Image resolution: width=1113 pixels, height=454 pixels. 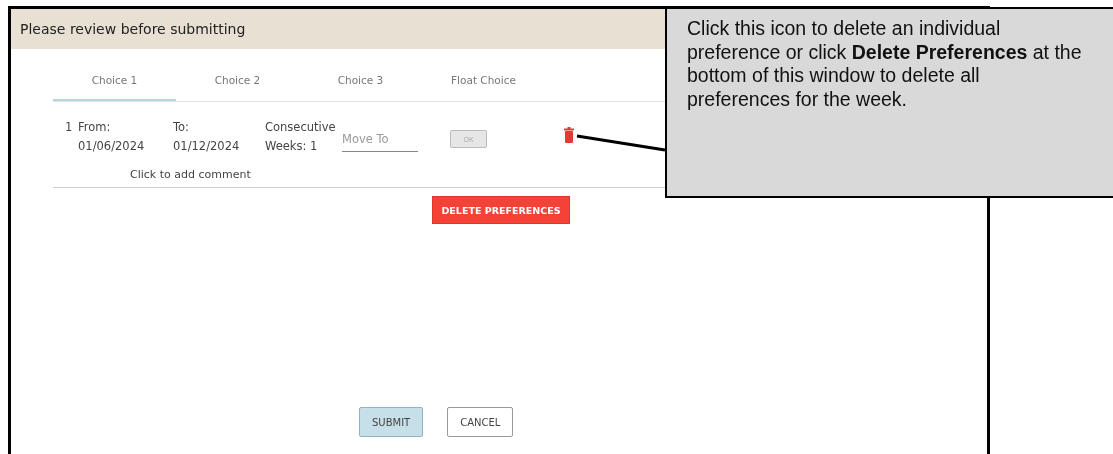 What do you see at coordinates (360, 81) in the screenshot?
I see `tab: Choice 3` at bounding box center [360, 81].